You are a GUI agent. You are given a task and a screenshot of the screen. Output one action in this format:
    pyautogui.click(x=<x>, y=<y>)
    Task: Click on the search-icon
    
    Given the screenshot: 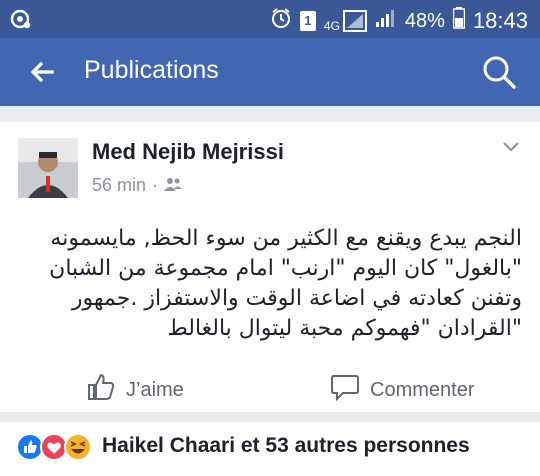 What is the action you would take?
    pyautogui.click(x=499, y=72)
    